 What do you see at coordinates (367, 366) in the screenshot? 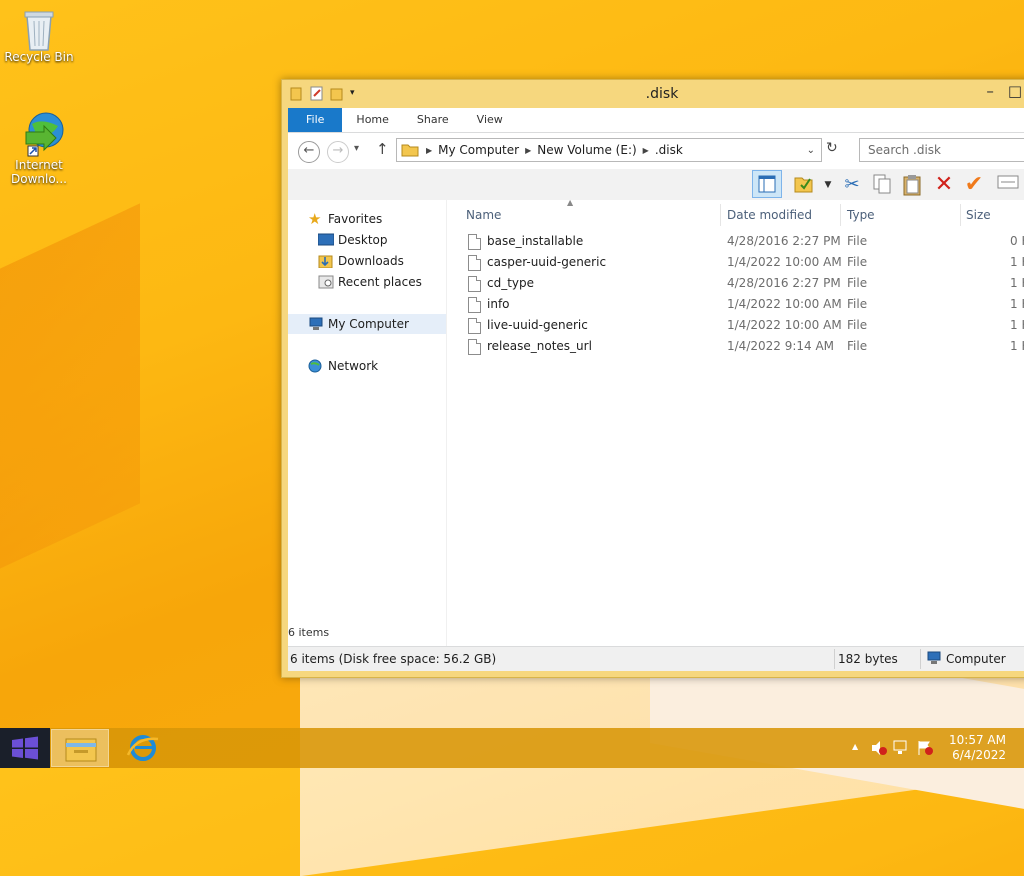
I see `nav-network: Network` at bounding box center [367, 366].